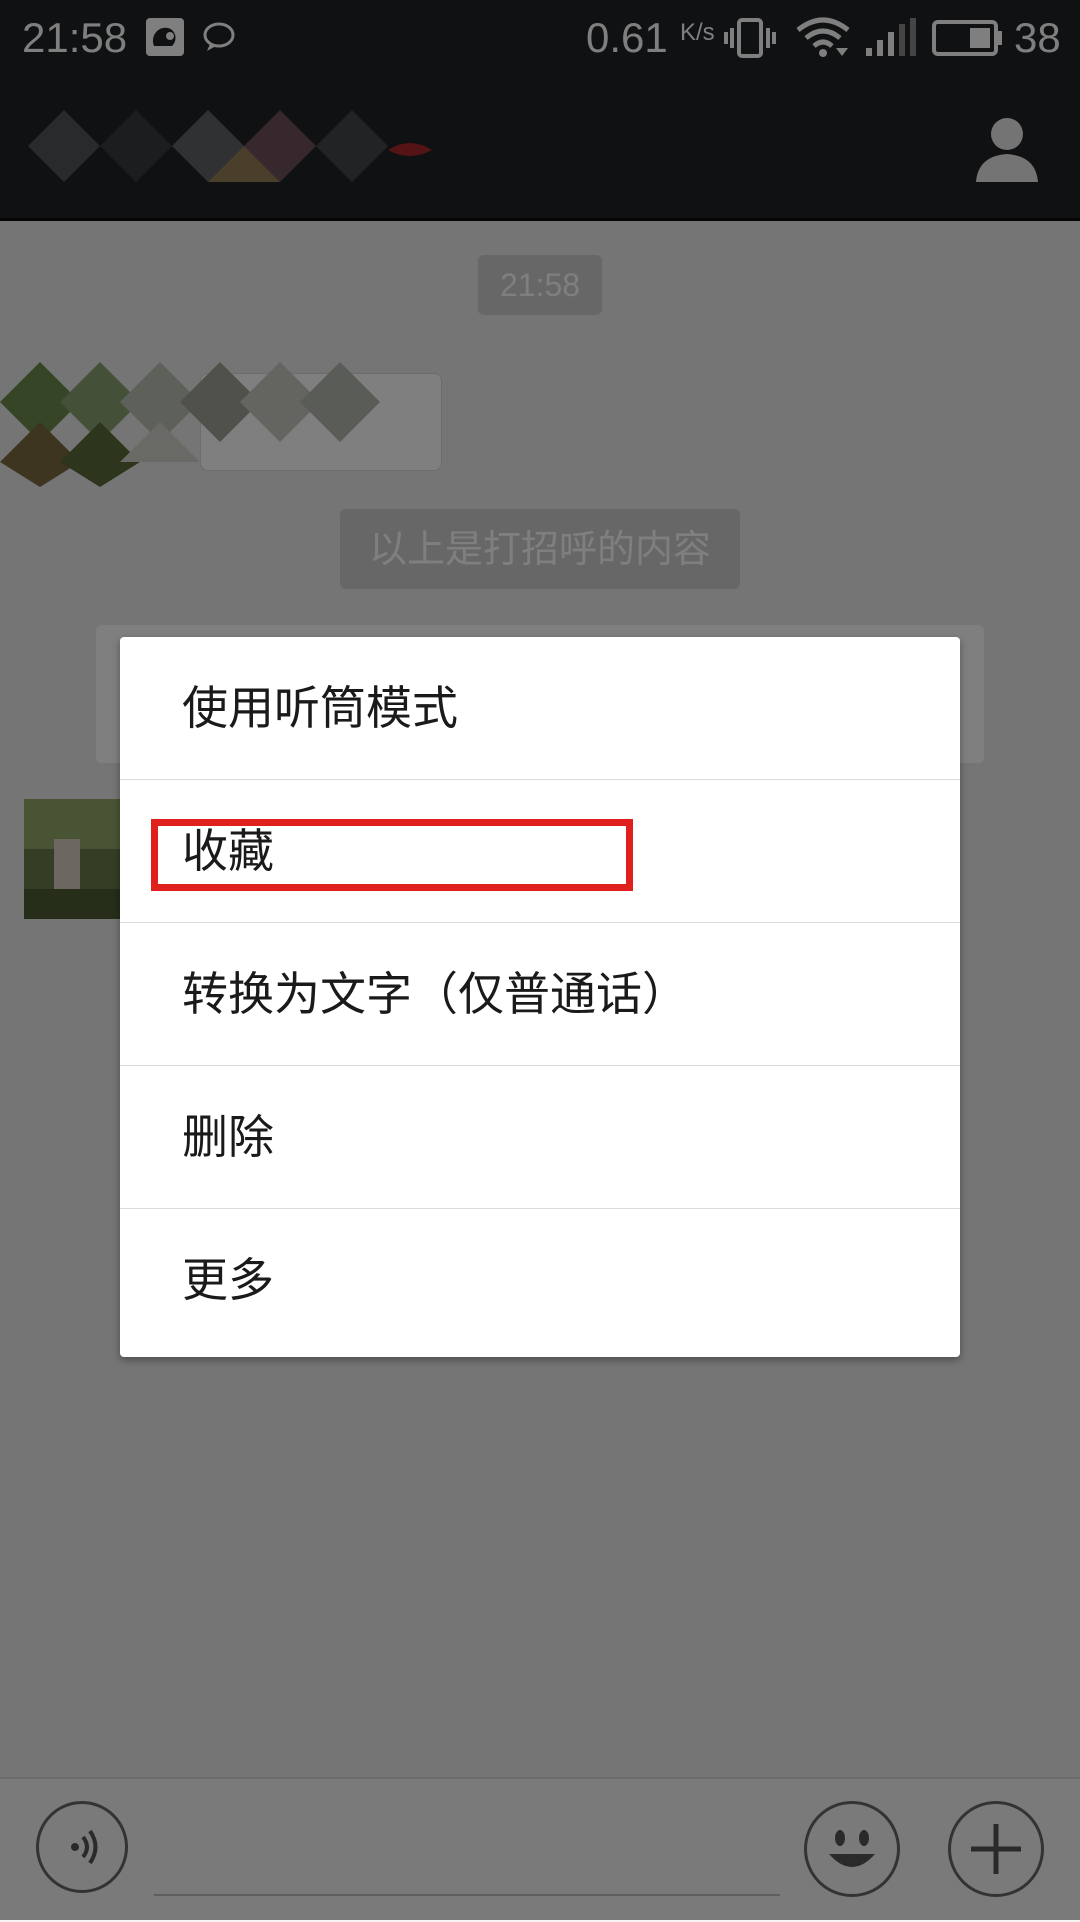 This screenshot has width=1080, height=1922. Describe the element at coordinates (540, 1283) in the screenshot. I see `menu-item-more: 更多` at that location.